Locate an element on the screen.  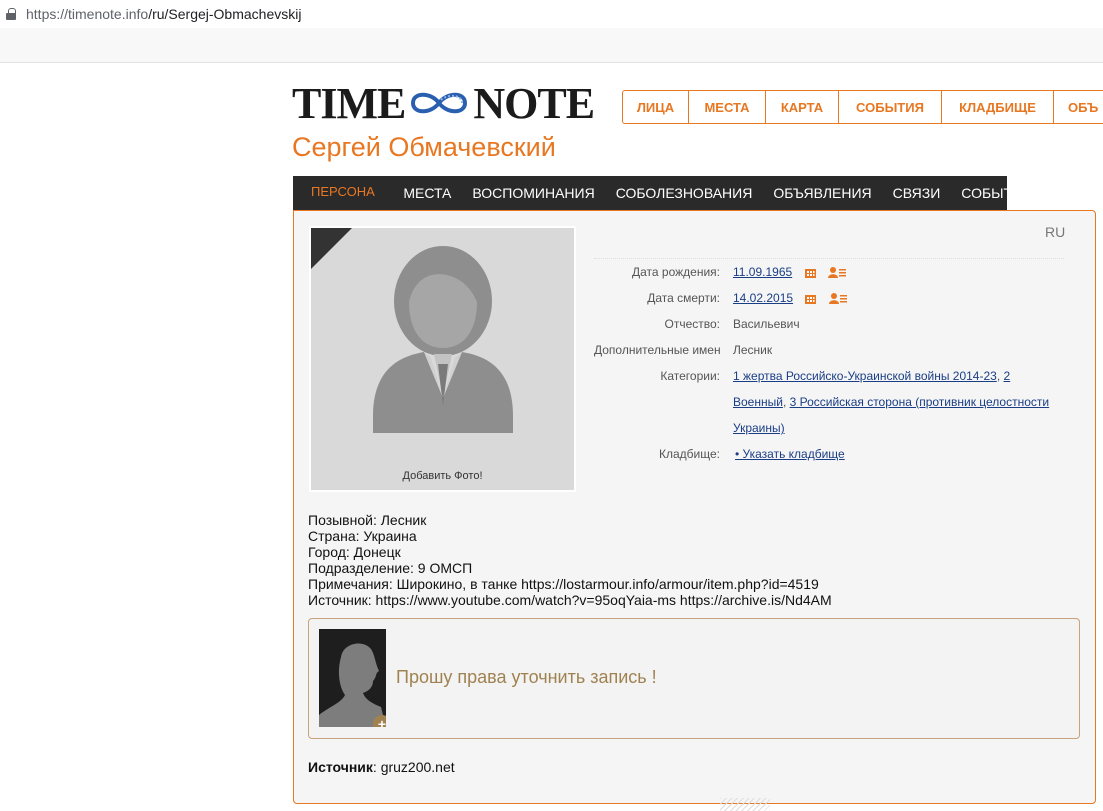
toolbar-strip is located at coordinates (551, 45).